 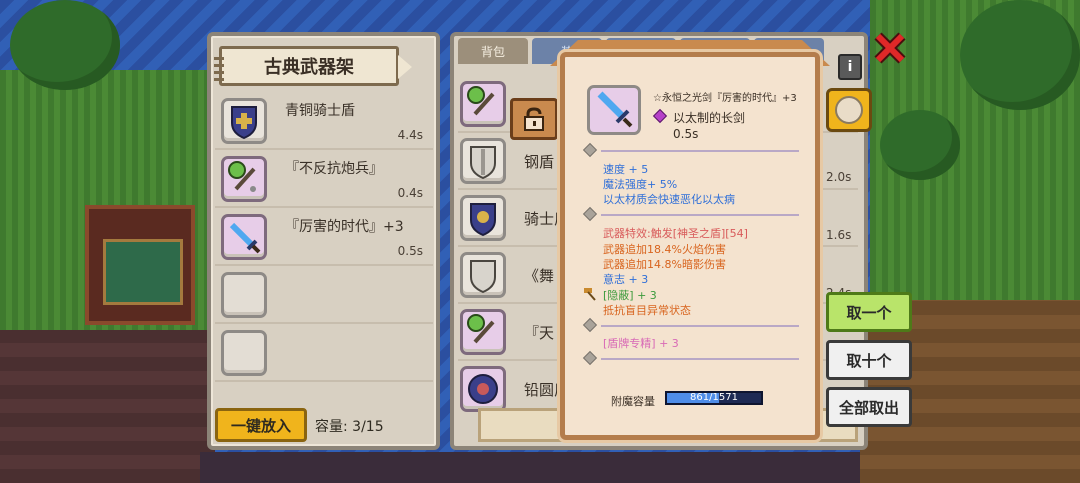 I want to click on item-name: 青铜骑士盾, so click(x=320, y=111).